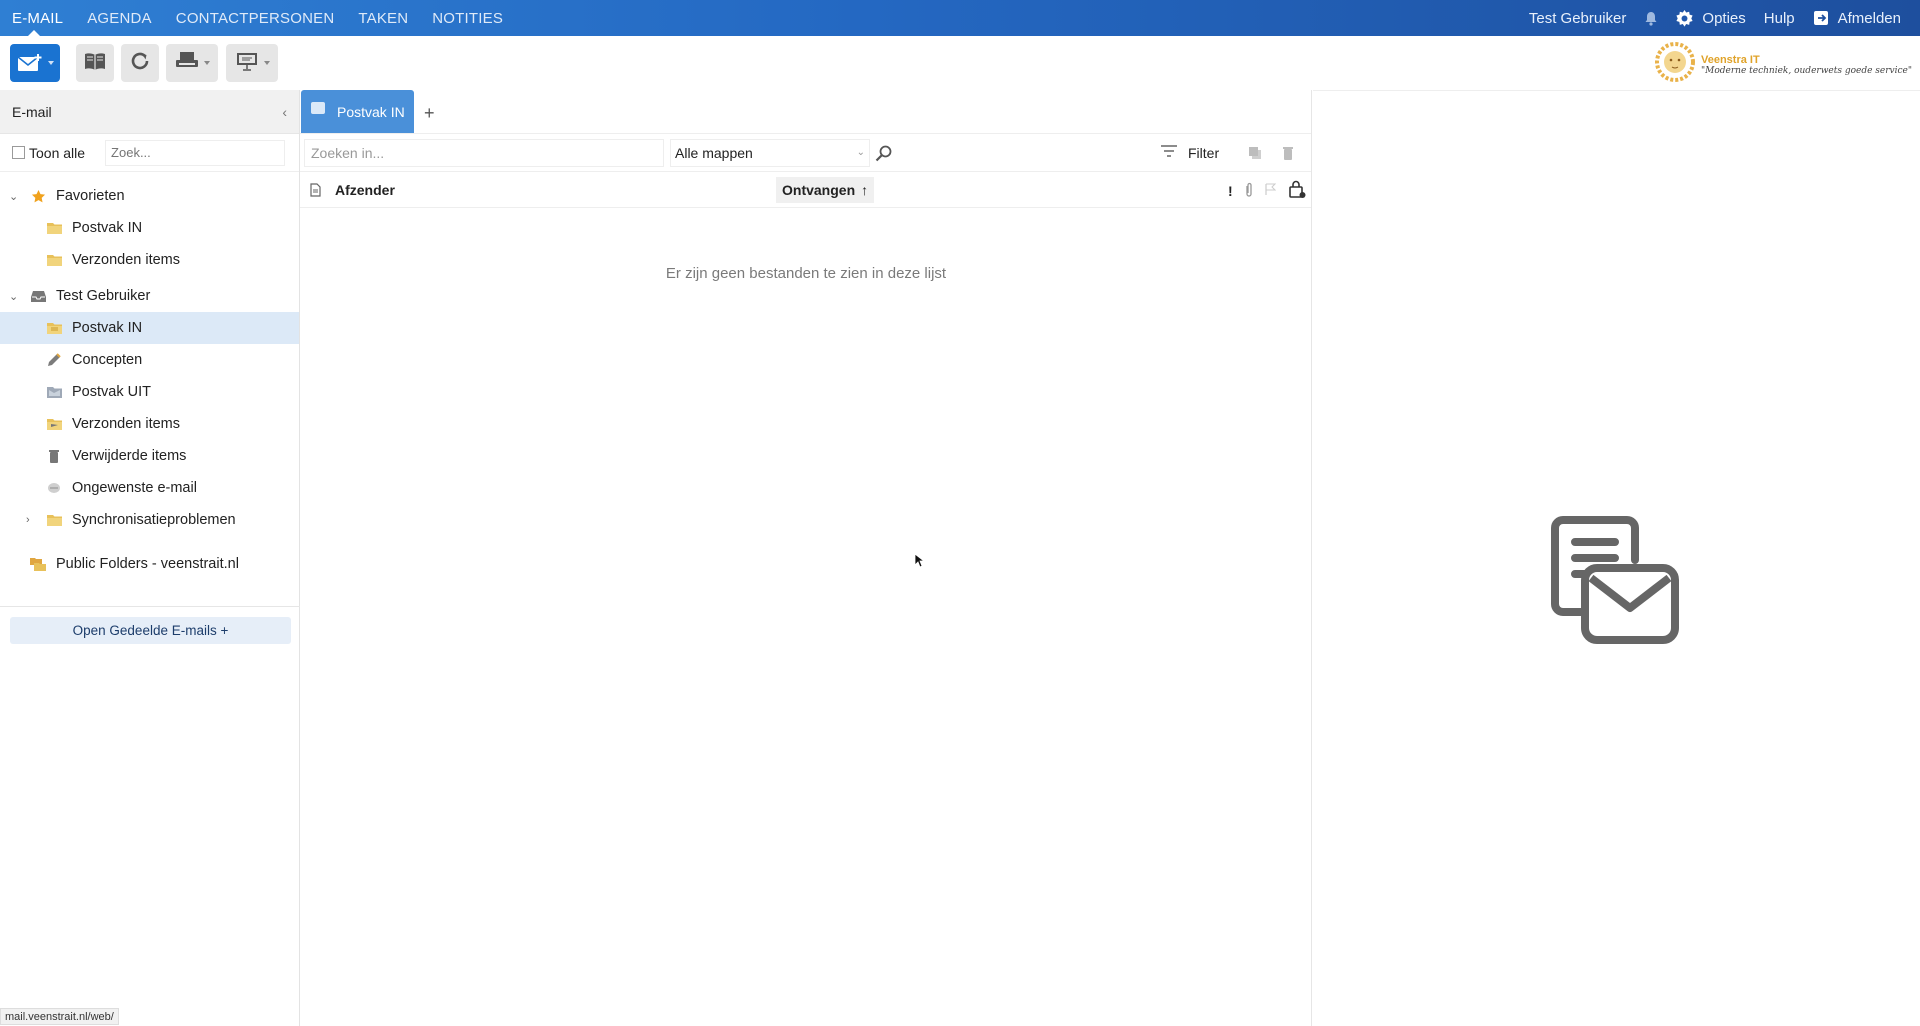 This screenshot has width=1920, height=1026. What do you see at coordinates (1578, 18) in the screenshot?
I see `user-name: Test Gebruiker` at bounding box center [1578, 18].